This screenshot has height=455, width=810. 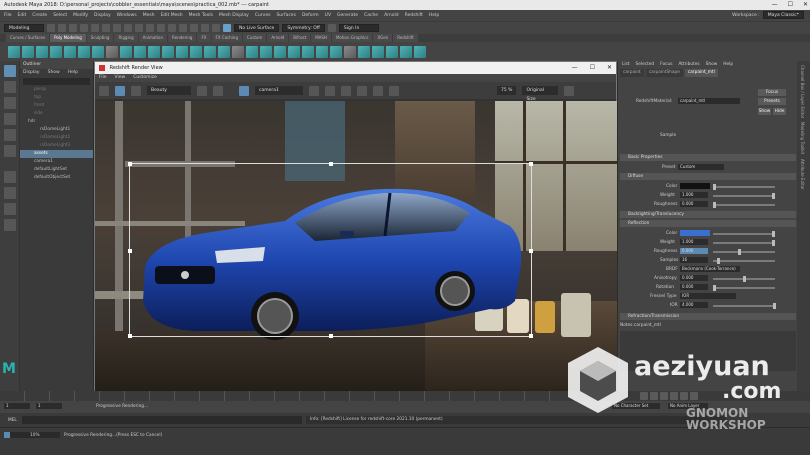 I want to click on ae-refl-weight-field: 1.000, so click(x=694, y=242).